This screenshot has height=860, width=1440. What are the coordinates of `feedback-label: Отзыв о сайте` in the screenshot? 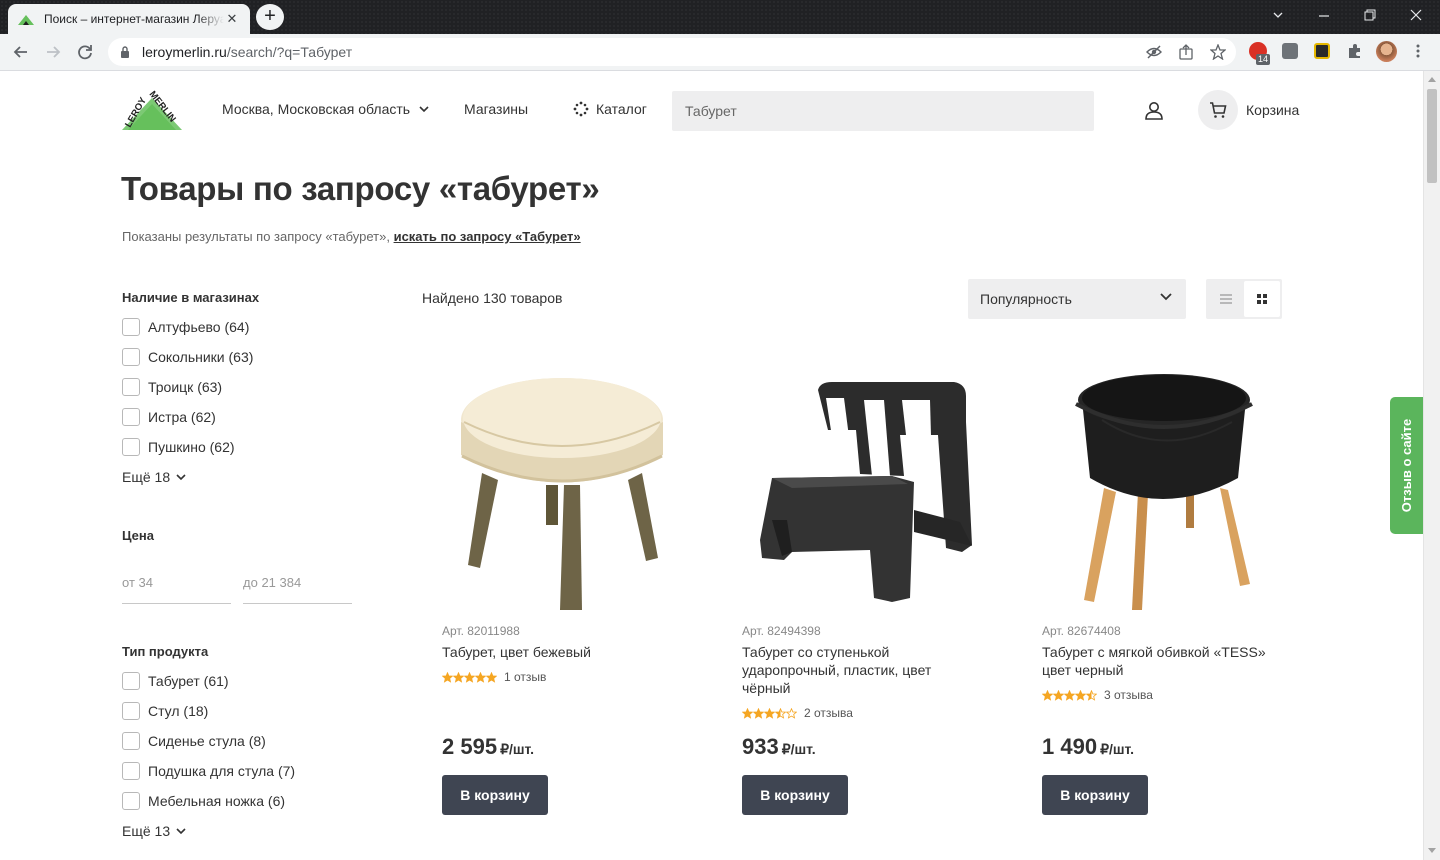 It's located at (1406, 465).